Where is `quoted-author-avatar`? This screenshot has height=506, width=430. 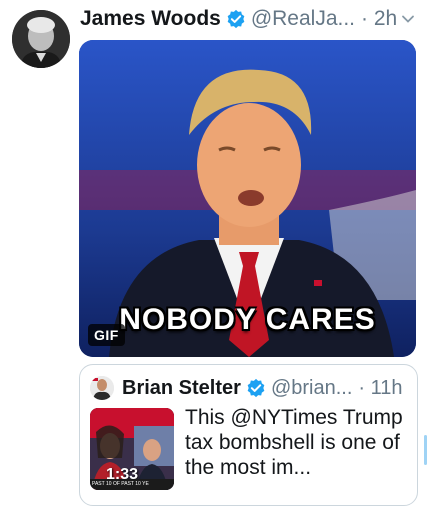
quoted-author-avatar is located at coordinates (102, 388).